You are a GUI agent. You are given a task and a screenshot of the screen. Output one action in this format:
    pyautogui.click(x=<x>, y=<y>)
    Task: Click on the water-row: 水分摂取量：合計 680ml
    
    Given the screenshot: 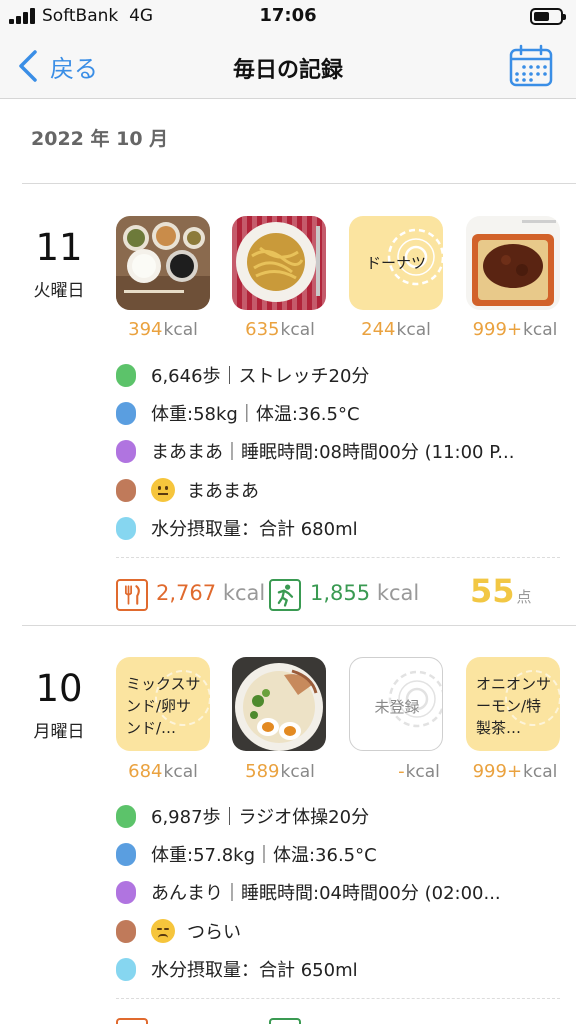 What is the action you would take?
    pyautogui.click(x=341, y=528)
    